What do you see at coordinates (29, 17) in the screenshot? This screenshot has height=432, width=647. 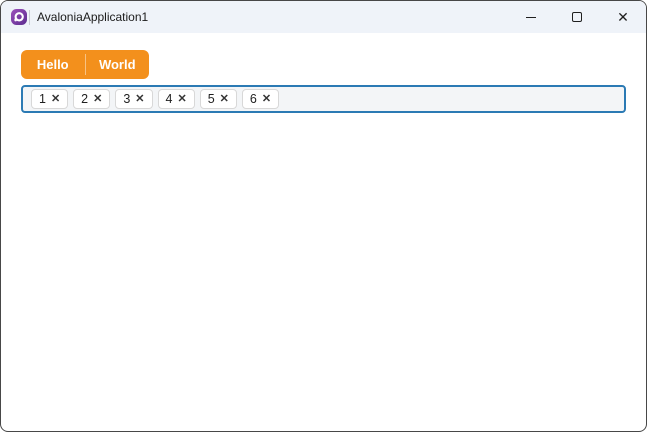 I see `logo-divider` at bounding box center [29, 17].